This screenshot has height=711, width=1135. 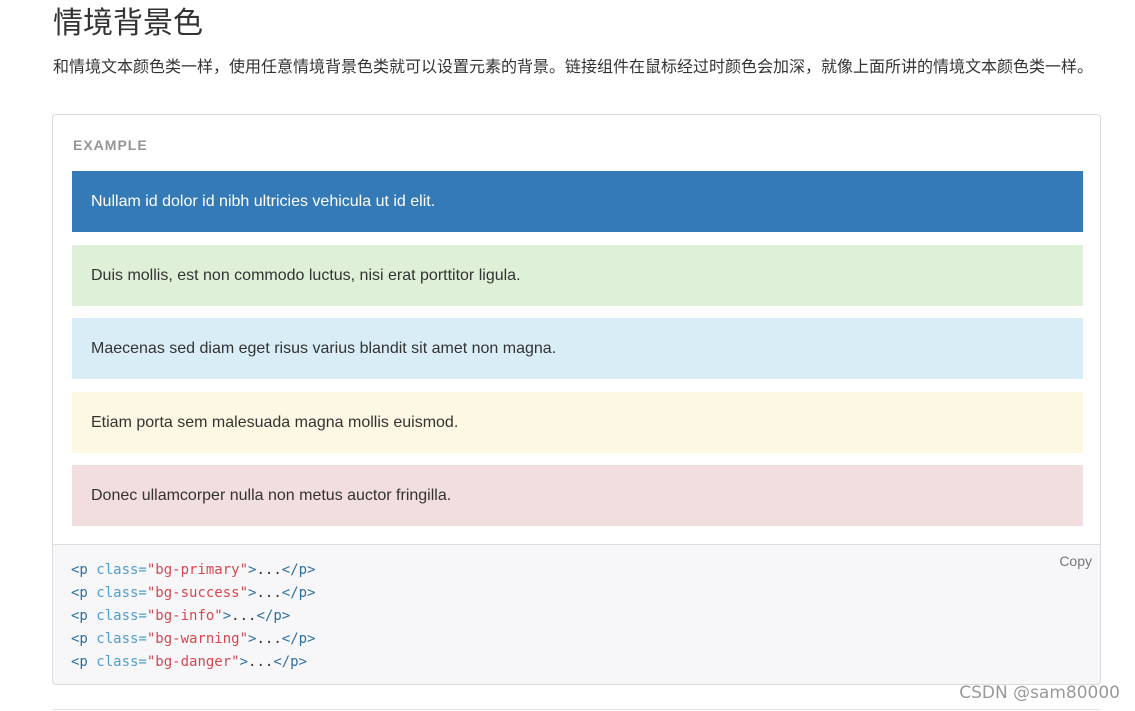 What do you see at coordinates (193, 639) in the screenshot?
I see `code-line: <p class="bg-warning">...</p>` at bounding box center [193, 639].